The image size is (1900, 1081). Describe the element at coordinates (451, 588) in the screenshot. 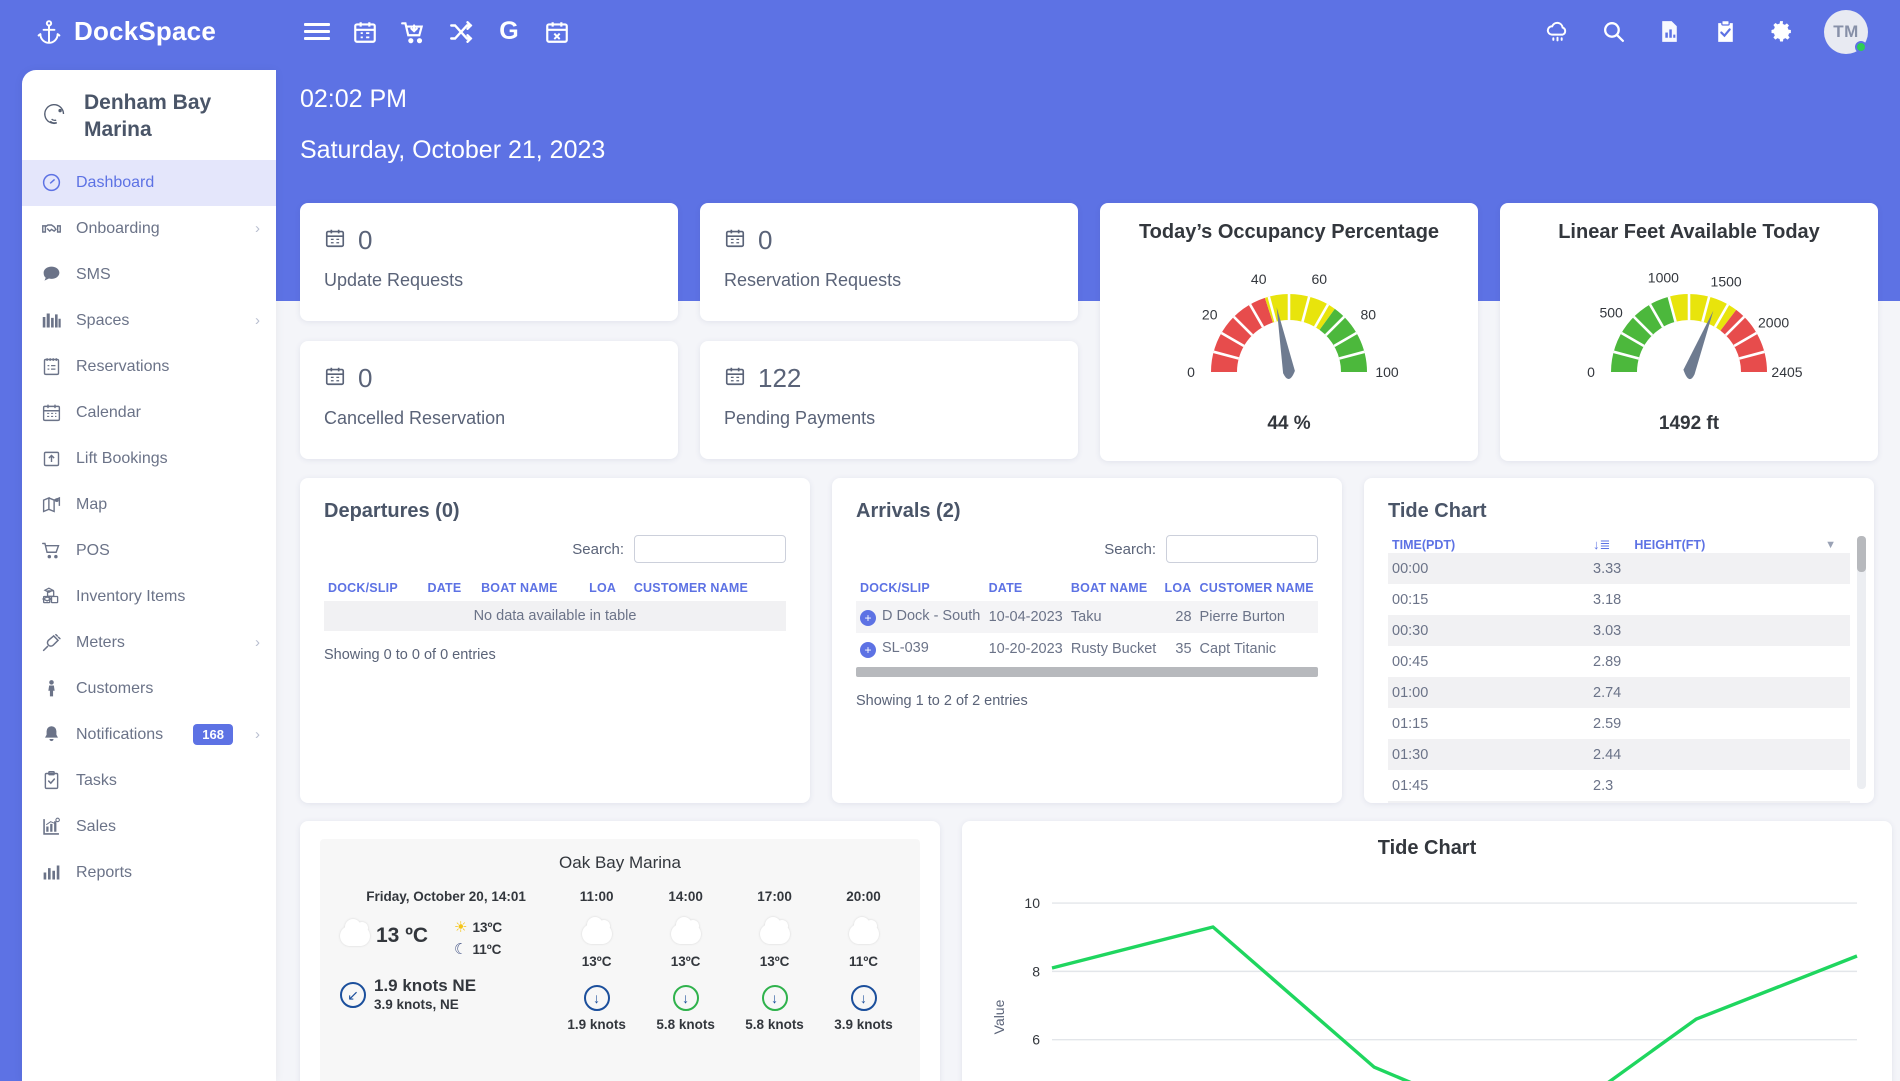

I see `departures-col-1: DATE` at that location.